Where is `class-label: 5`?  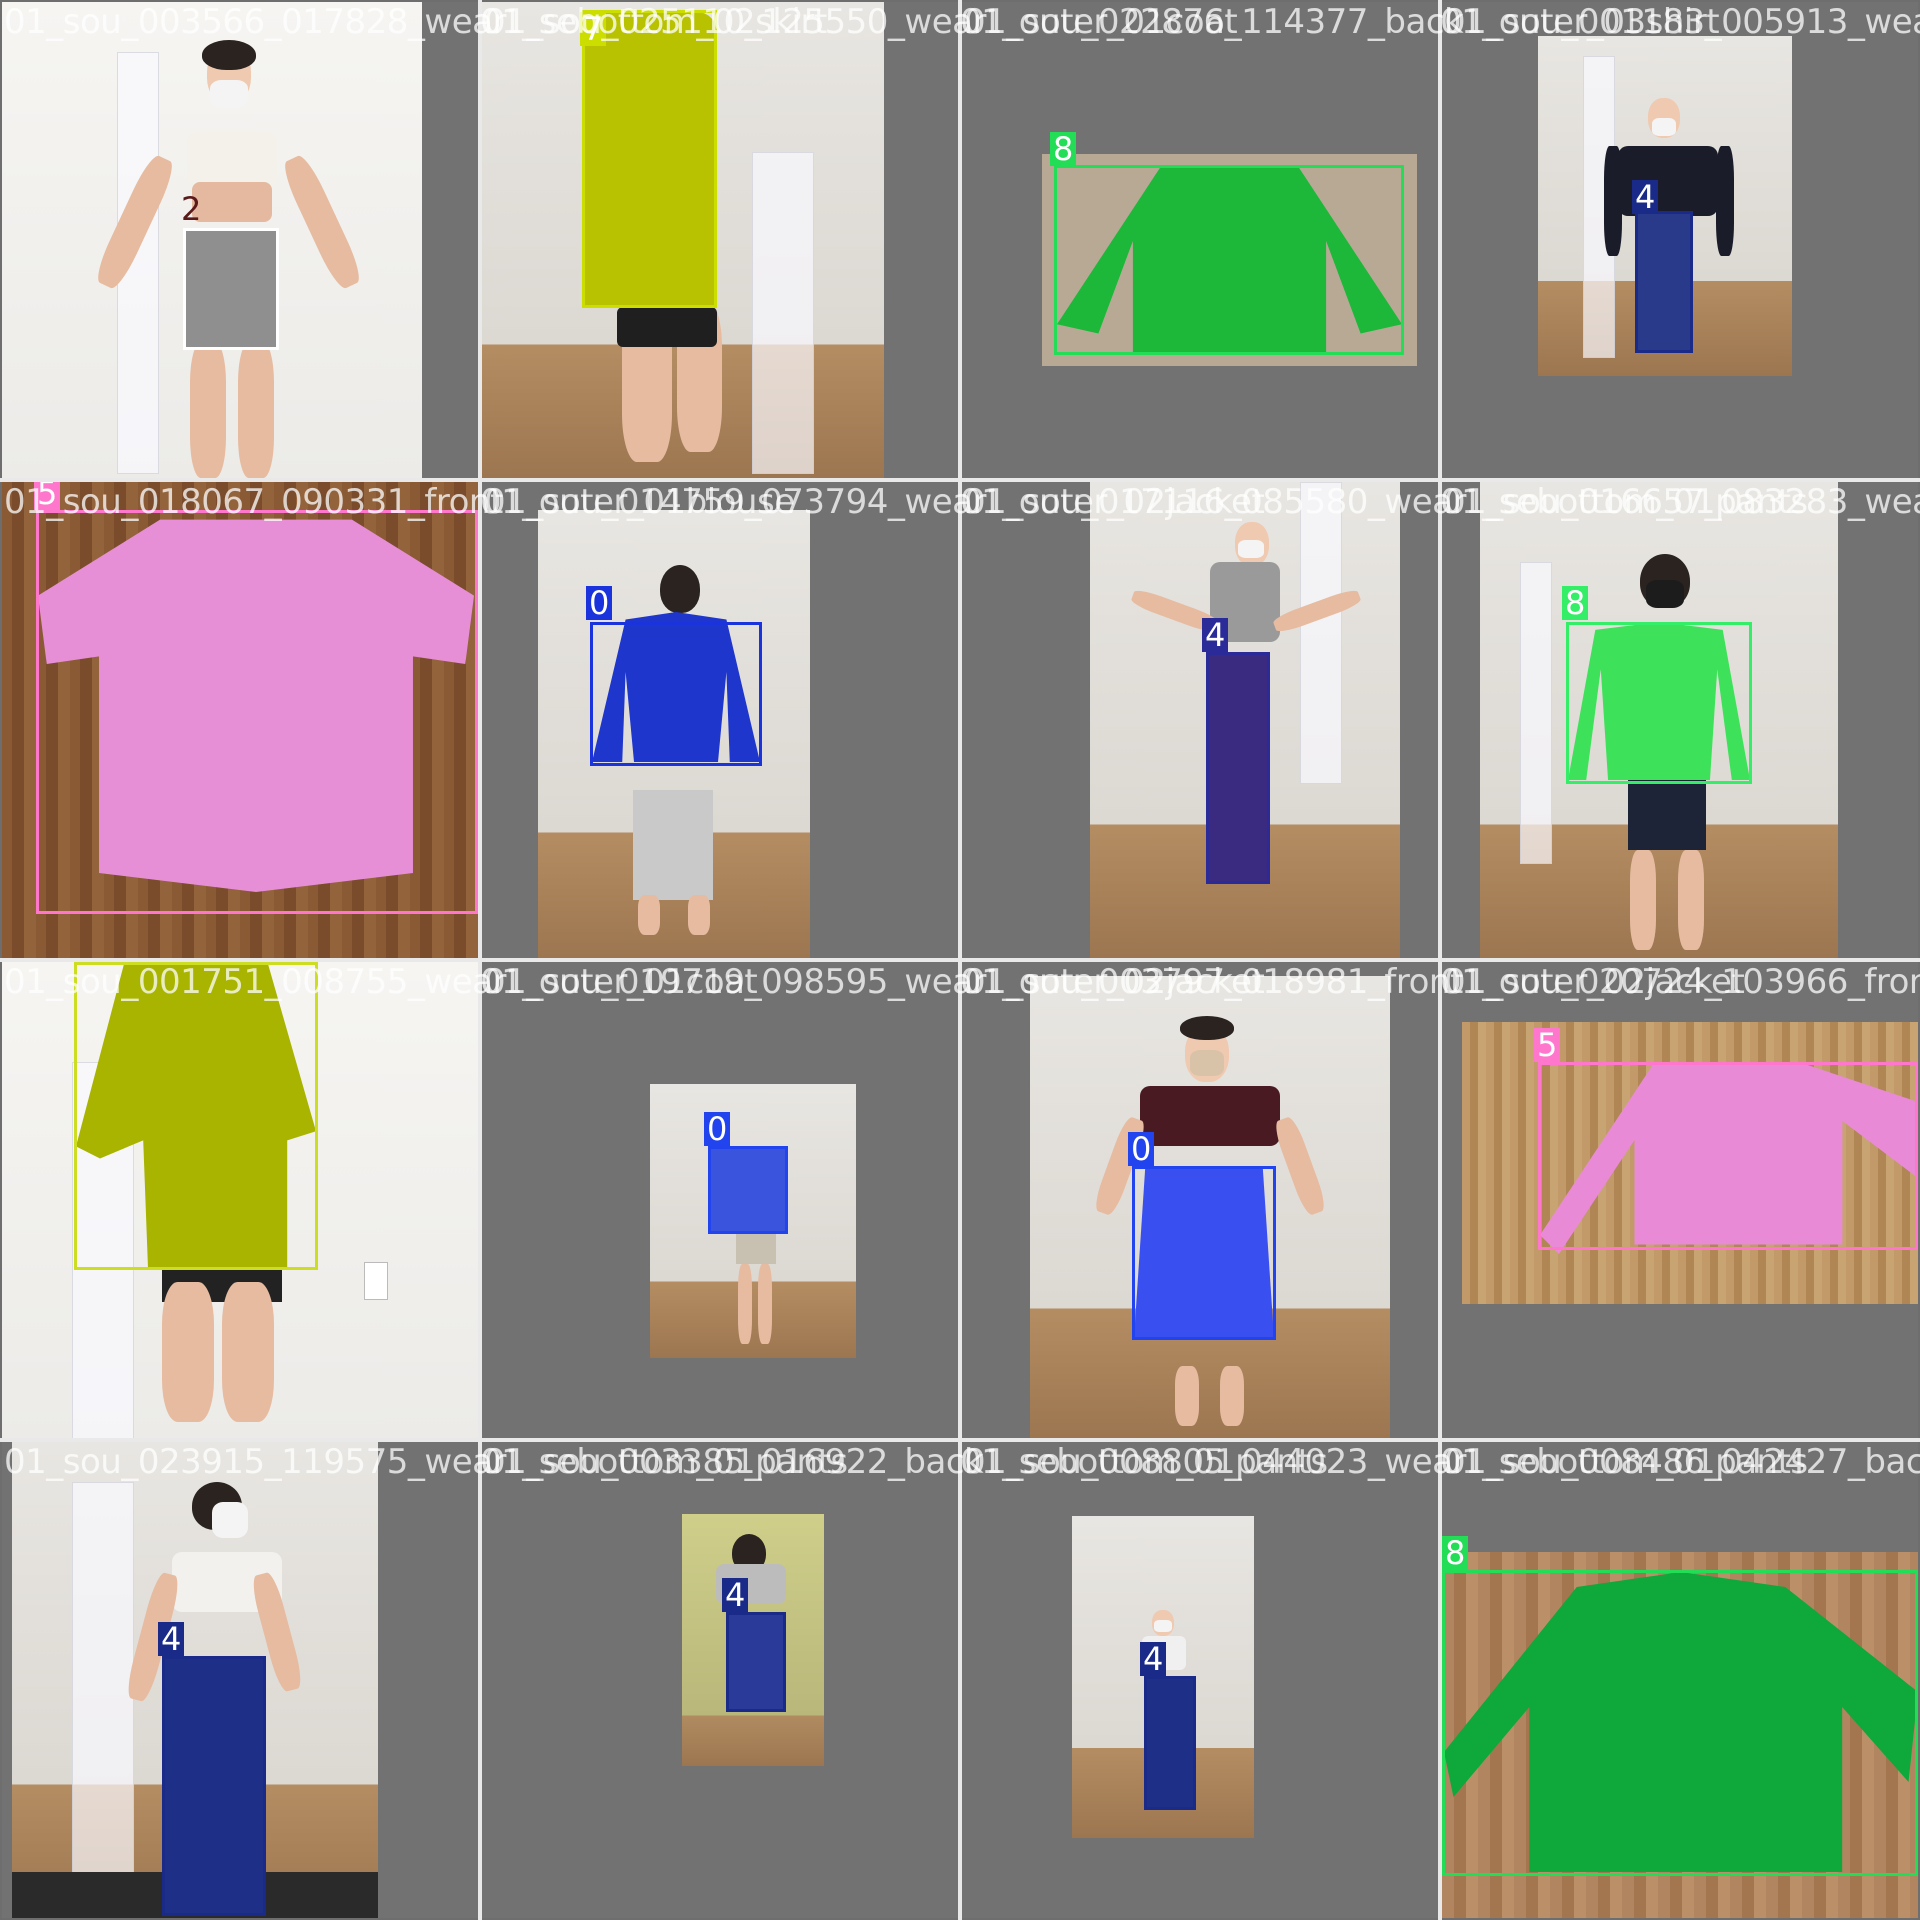 class-label: 5 is located at coordinates (1547, 1045).